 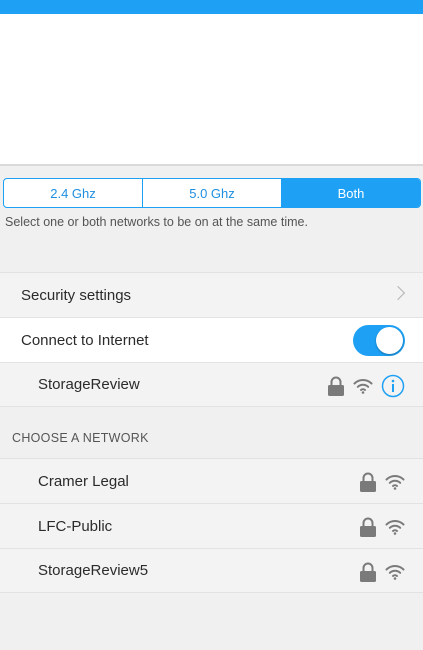 What do you see at coordinates (211, 7) in the screenshot?
I see `top-nav-bar` at bounding box center [211, 7].